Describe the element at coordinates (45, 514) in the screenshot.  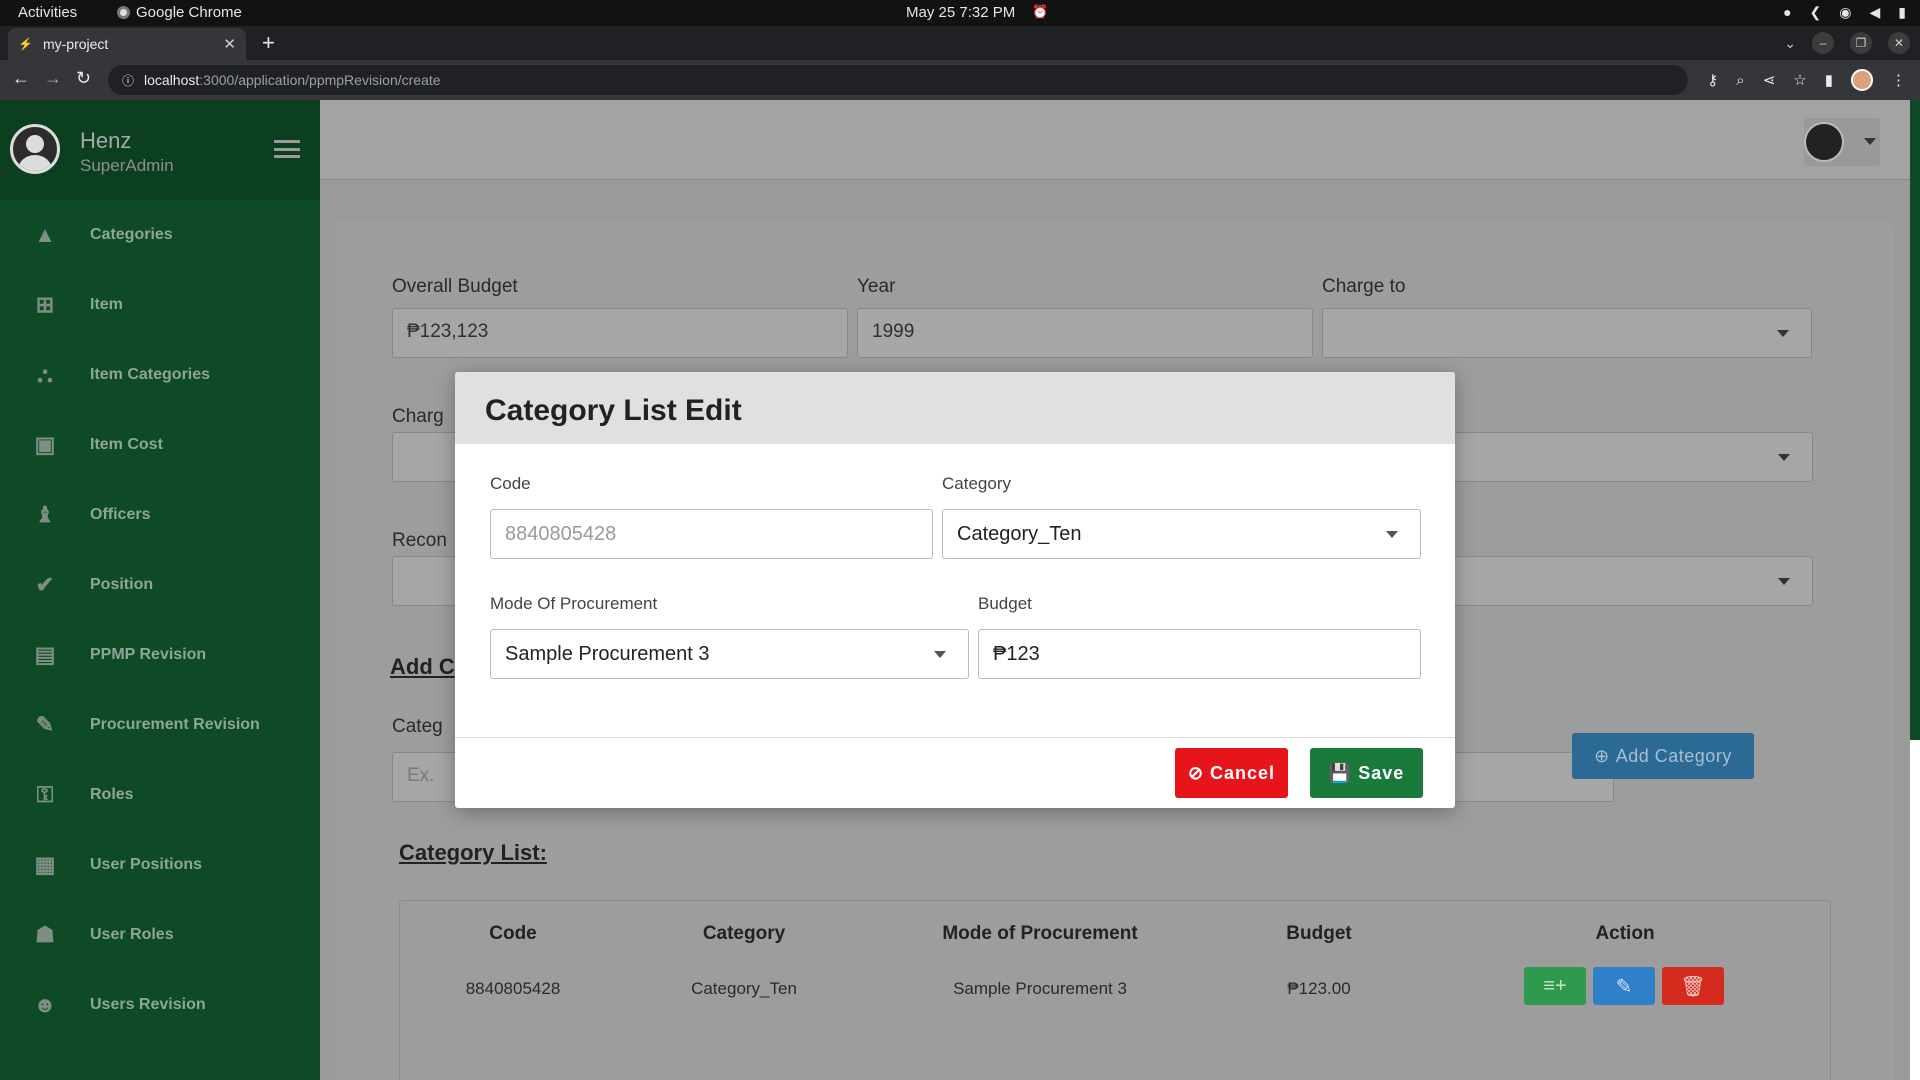
I see `chair-icon: ♝` at that location.